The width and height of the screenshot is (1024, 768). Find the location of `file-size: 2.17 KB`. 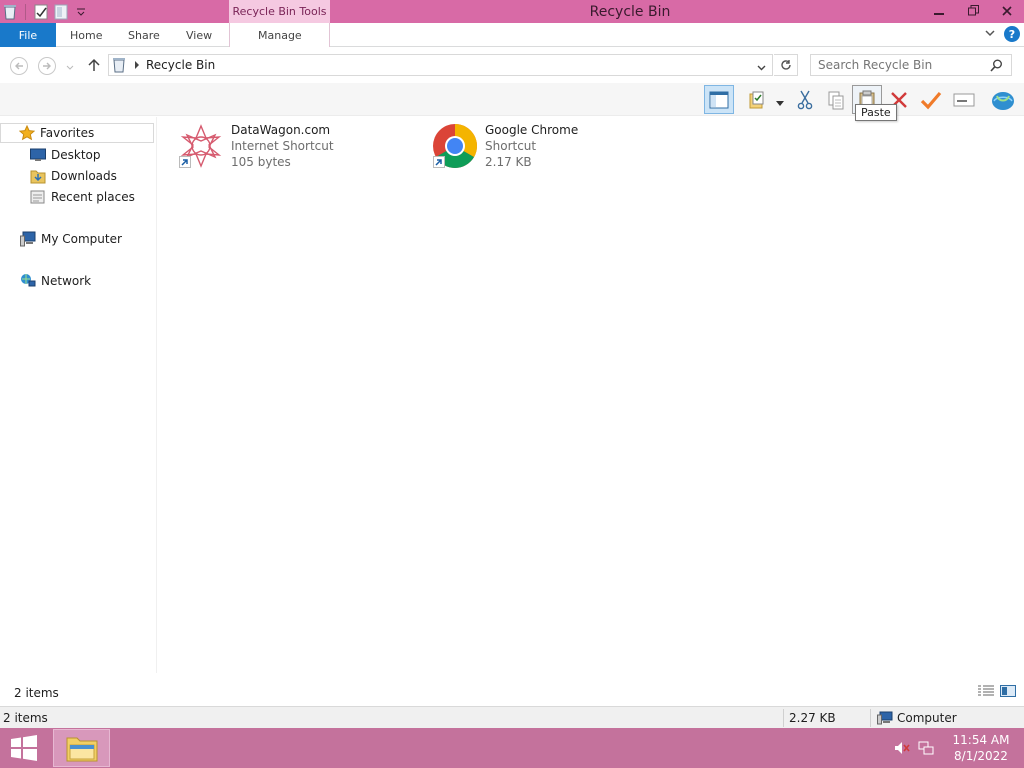

file-size: 2.17 KB is located at coordinates (508, 162).